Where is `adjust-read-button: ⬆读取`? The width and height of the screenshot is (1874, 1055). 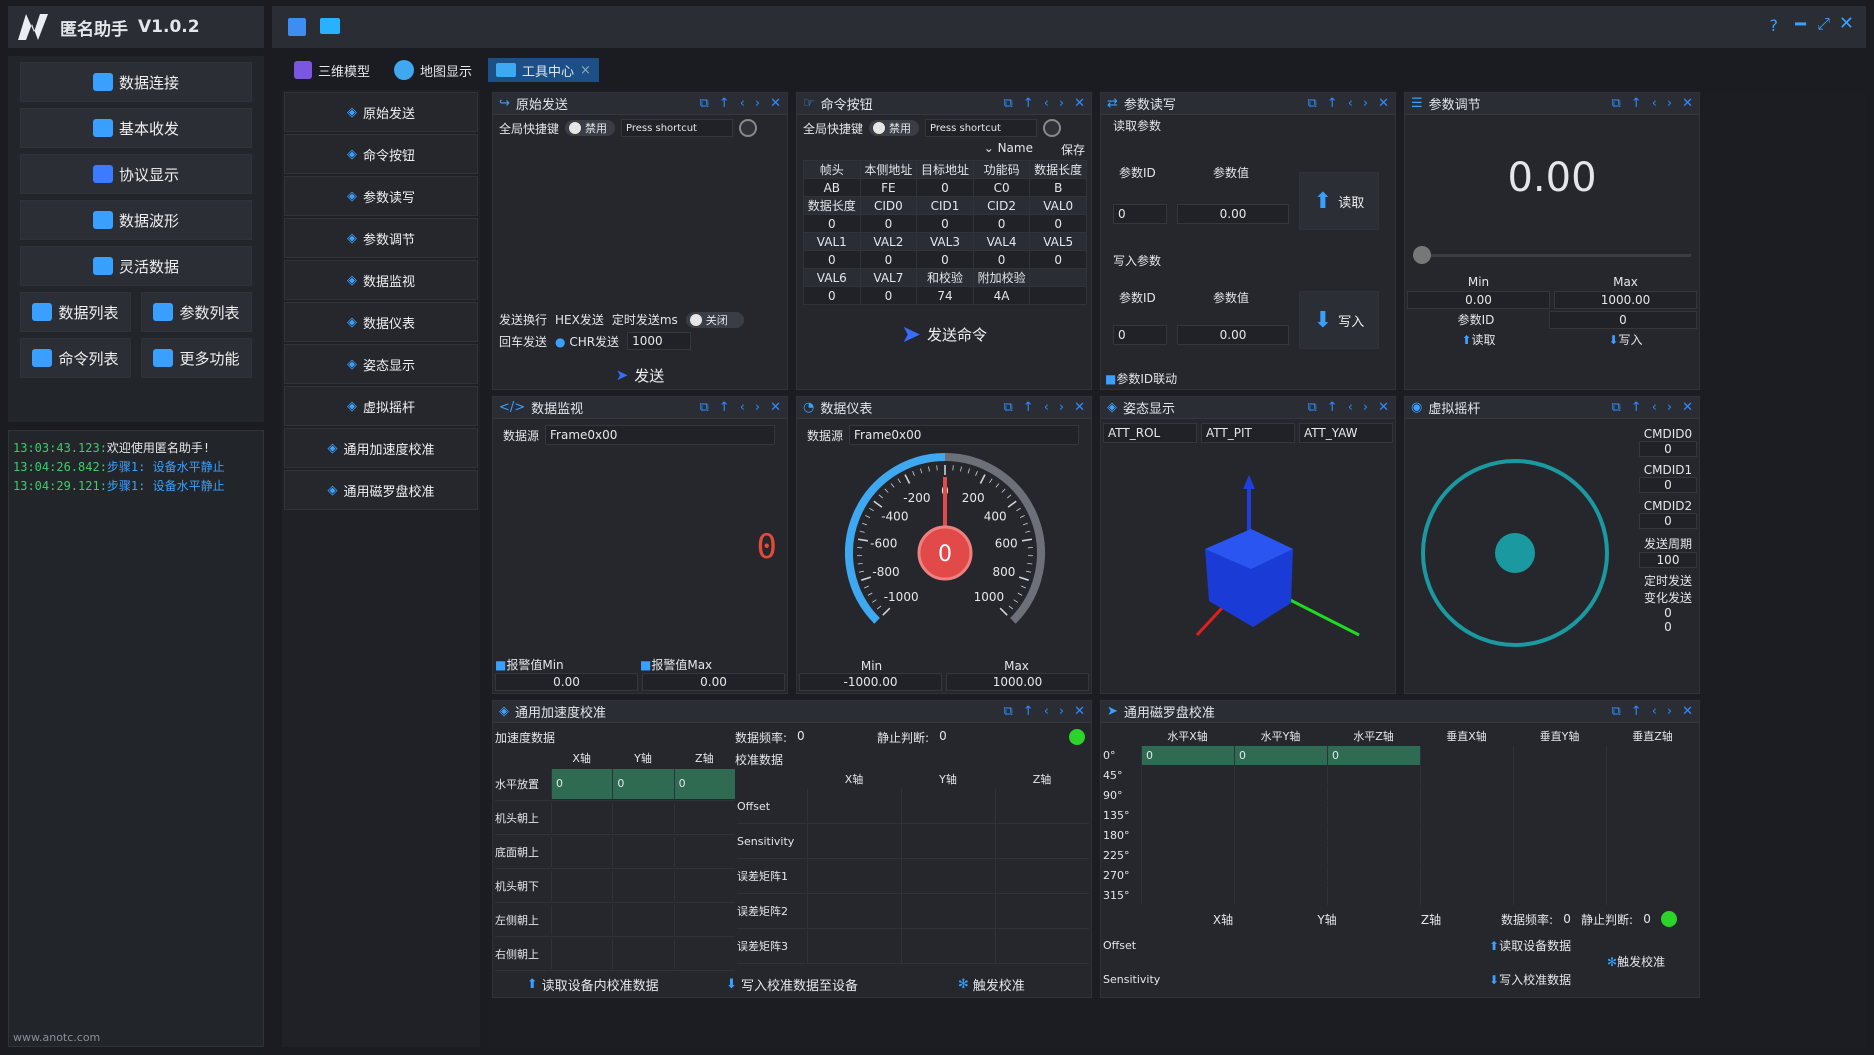 adjust-read-button: ⬆读取 is located at coordinates (1478, 339).